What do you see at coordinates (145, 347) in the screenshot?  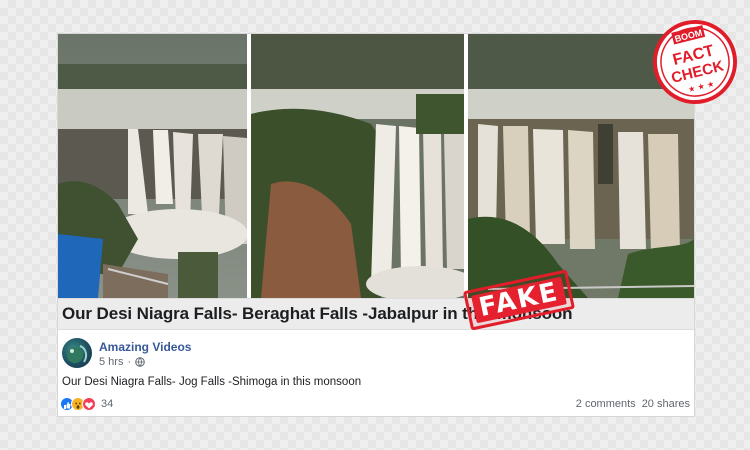 I see `page-name-link: Amazing Videos` at bounding box center [145, 347].